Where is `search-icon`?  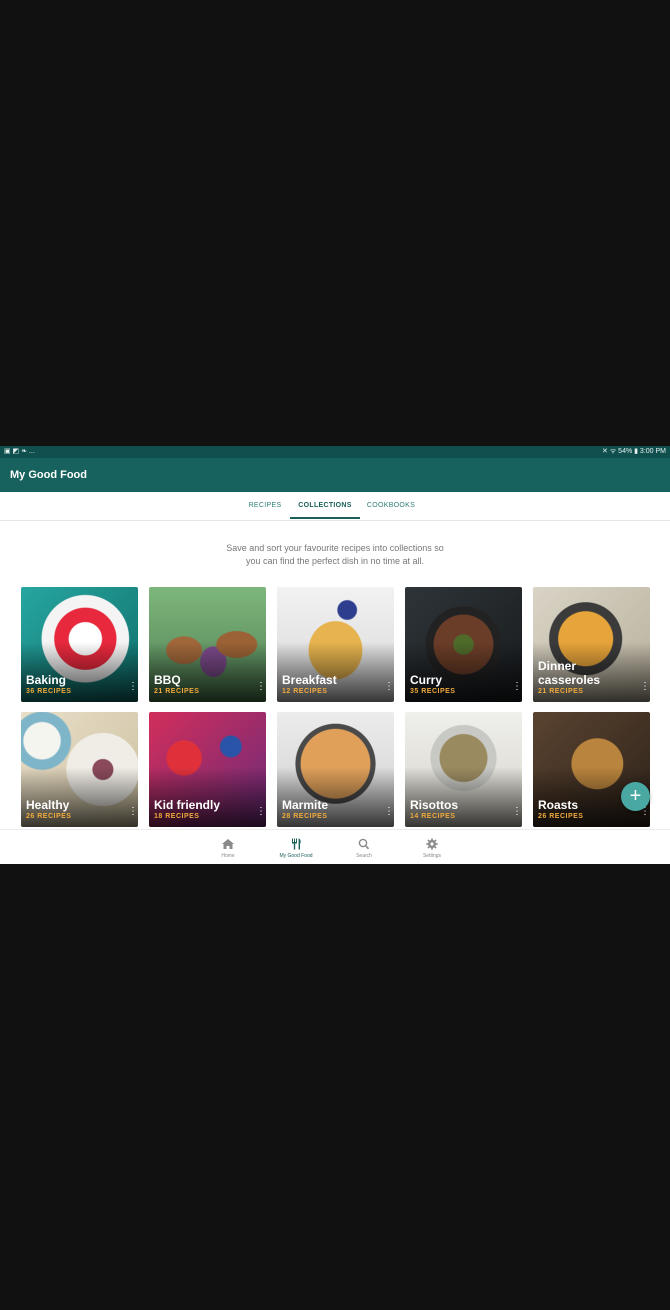
search-icon is located at coordinates (364, 844).